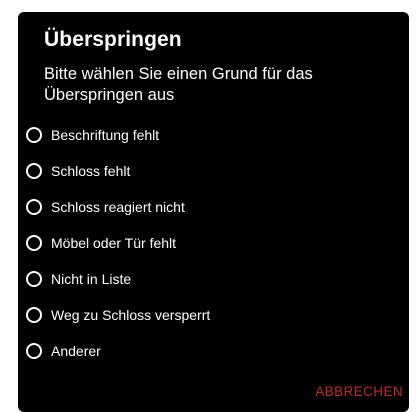 This screenshot has width=417, height=412. Describe the element at coordinates (118, 351) in the screenshot. I see `reason-option-other: Anderer` at that location.